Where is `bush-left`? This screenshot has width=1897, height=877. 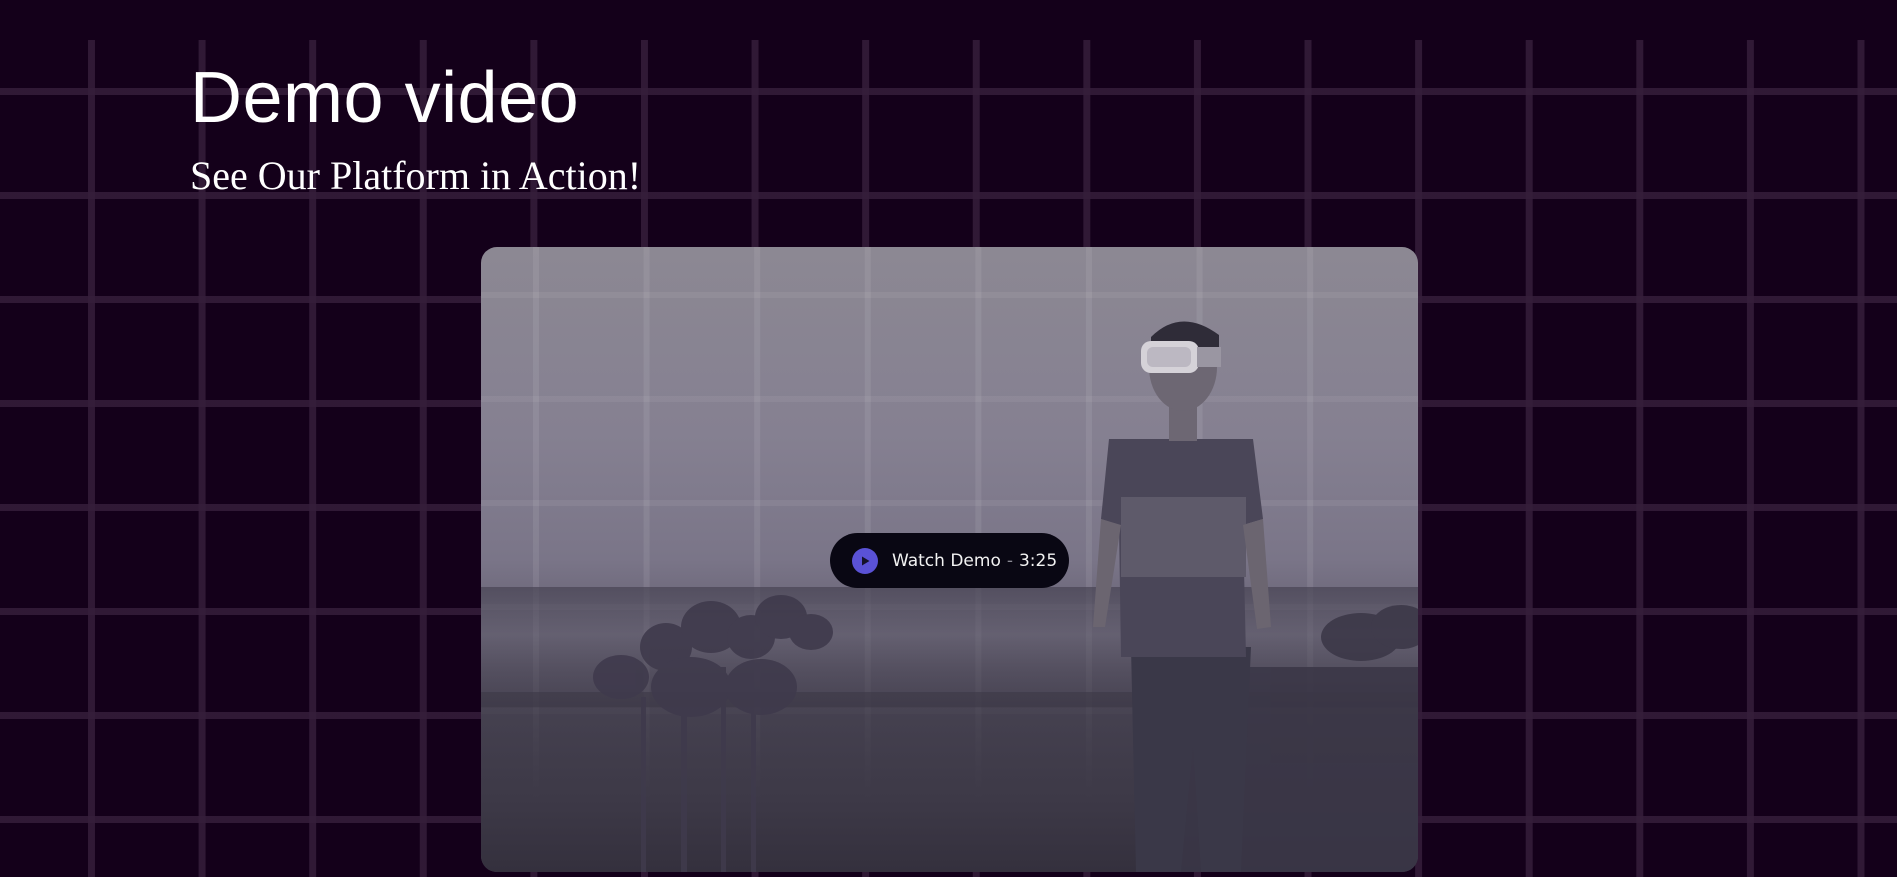
bush-left is located at coordinates (713, 733).